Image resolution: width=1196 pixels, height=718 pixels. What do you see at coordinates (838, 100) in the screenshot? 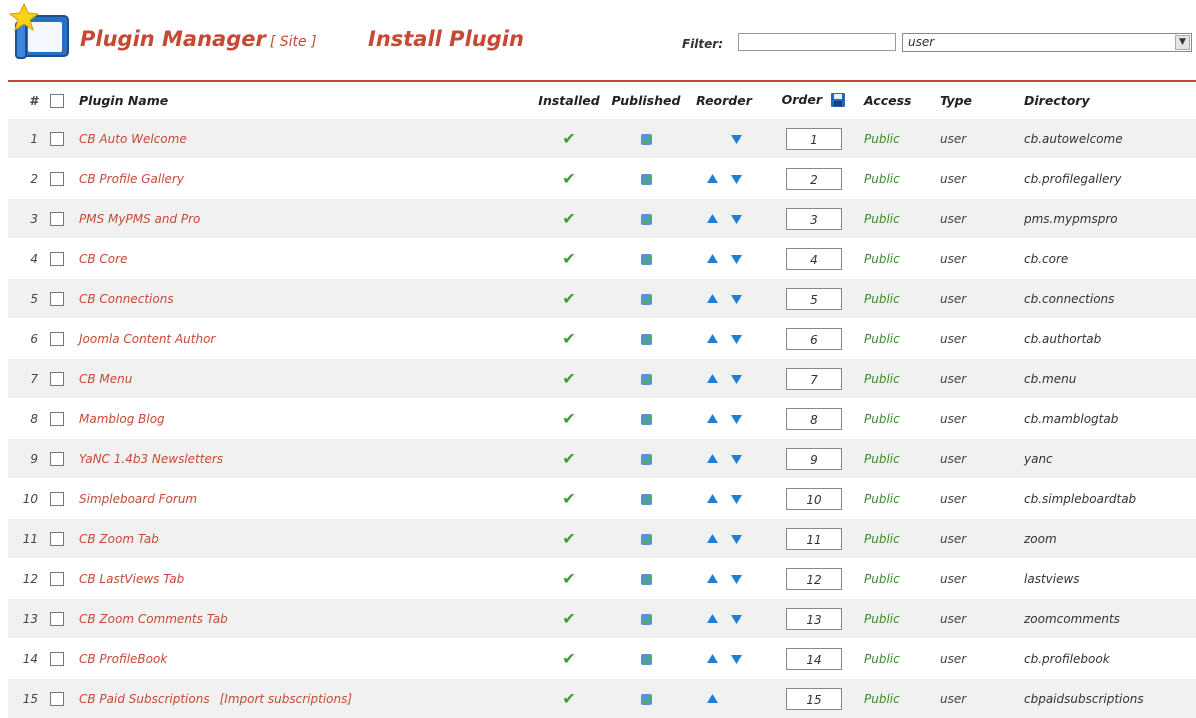
I see `save-order-icon` at bounding box center [838, 100].